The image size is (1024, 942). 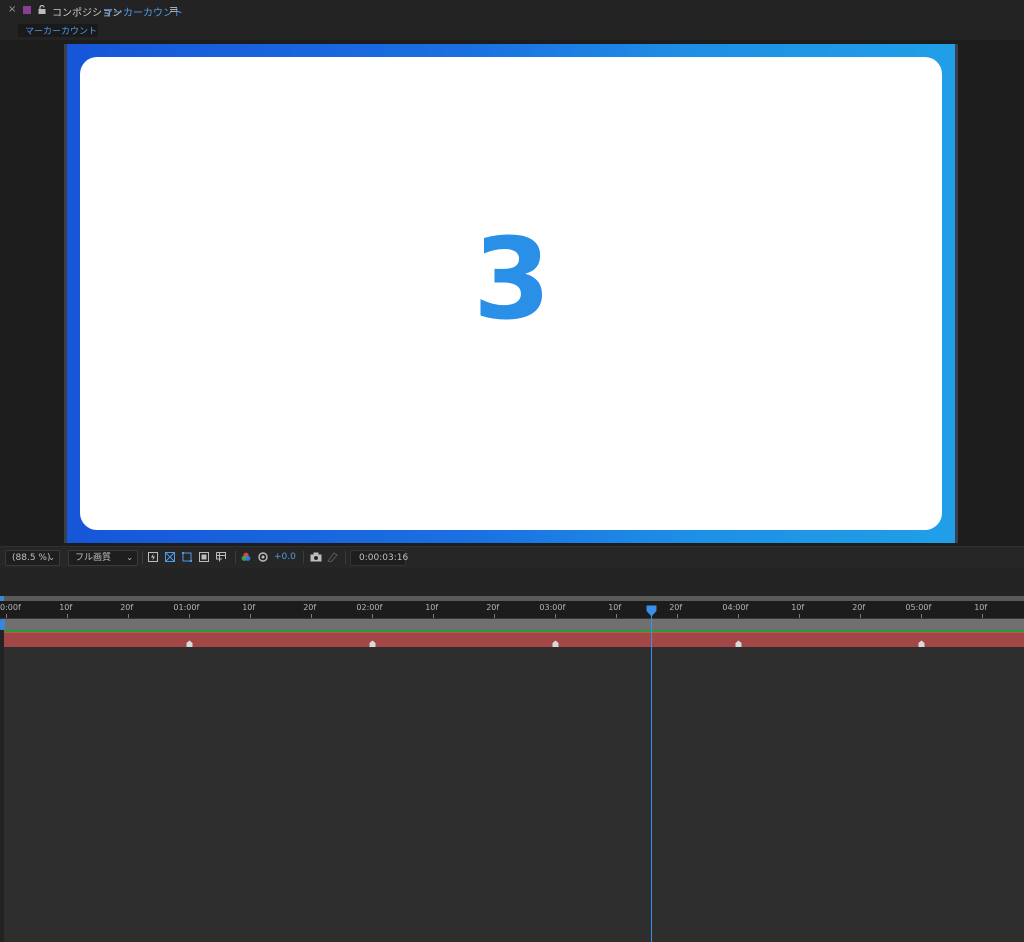 What do you see at coordinates (173, 9) in the screenshot?
I see `panel-menu-icon: ≡` at bounding box center [173, 9].